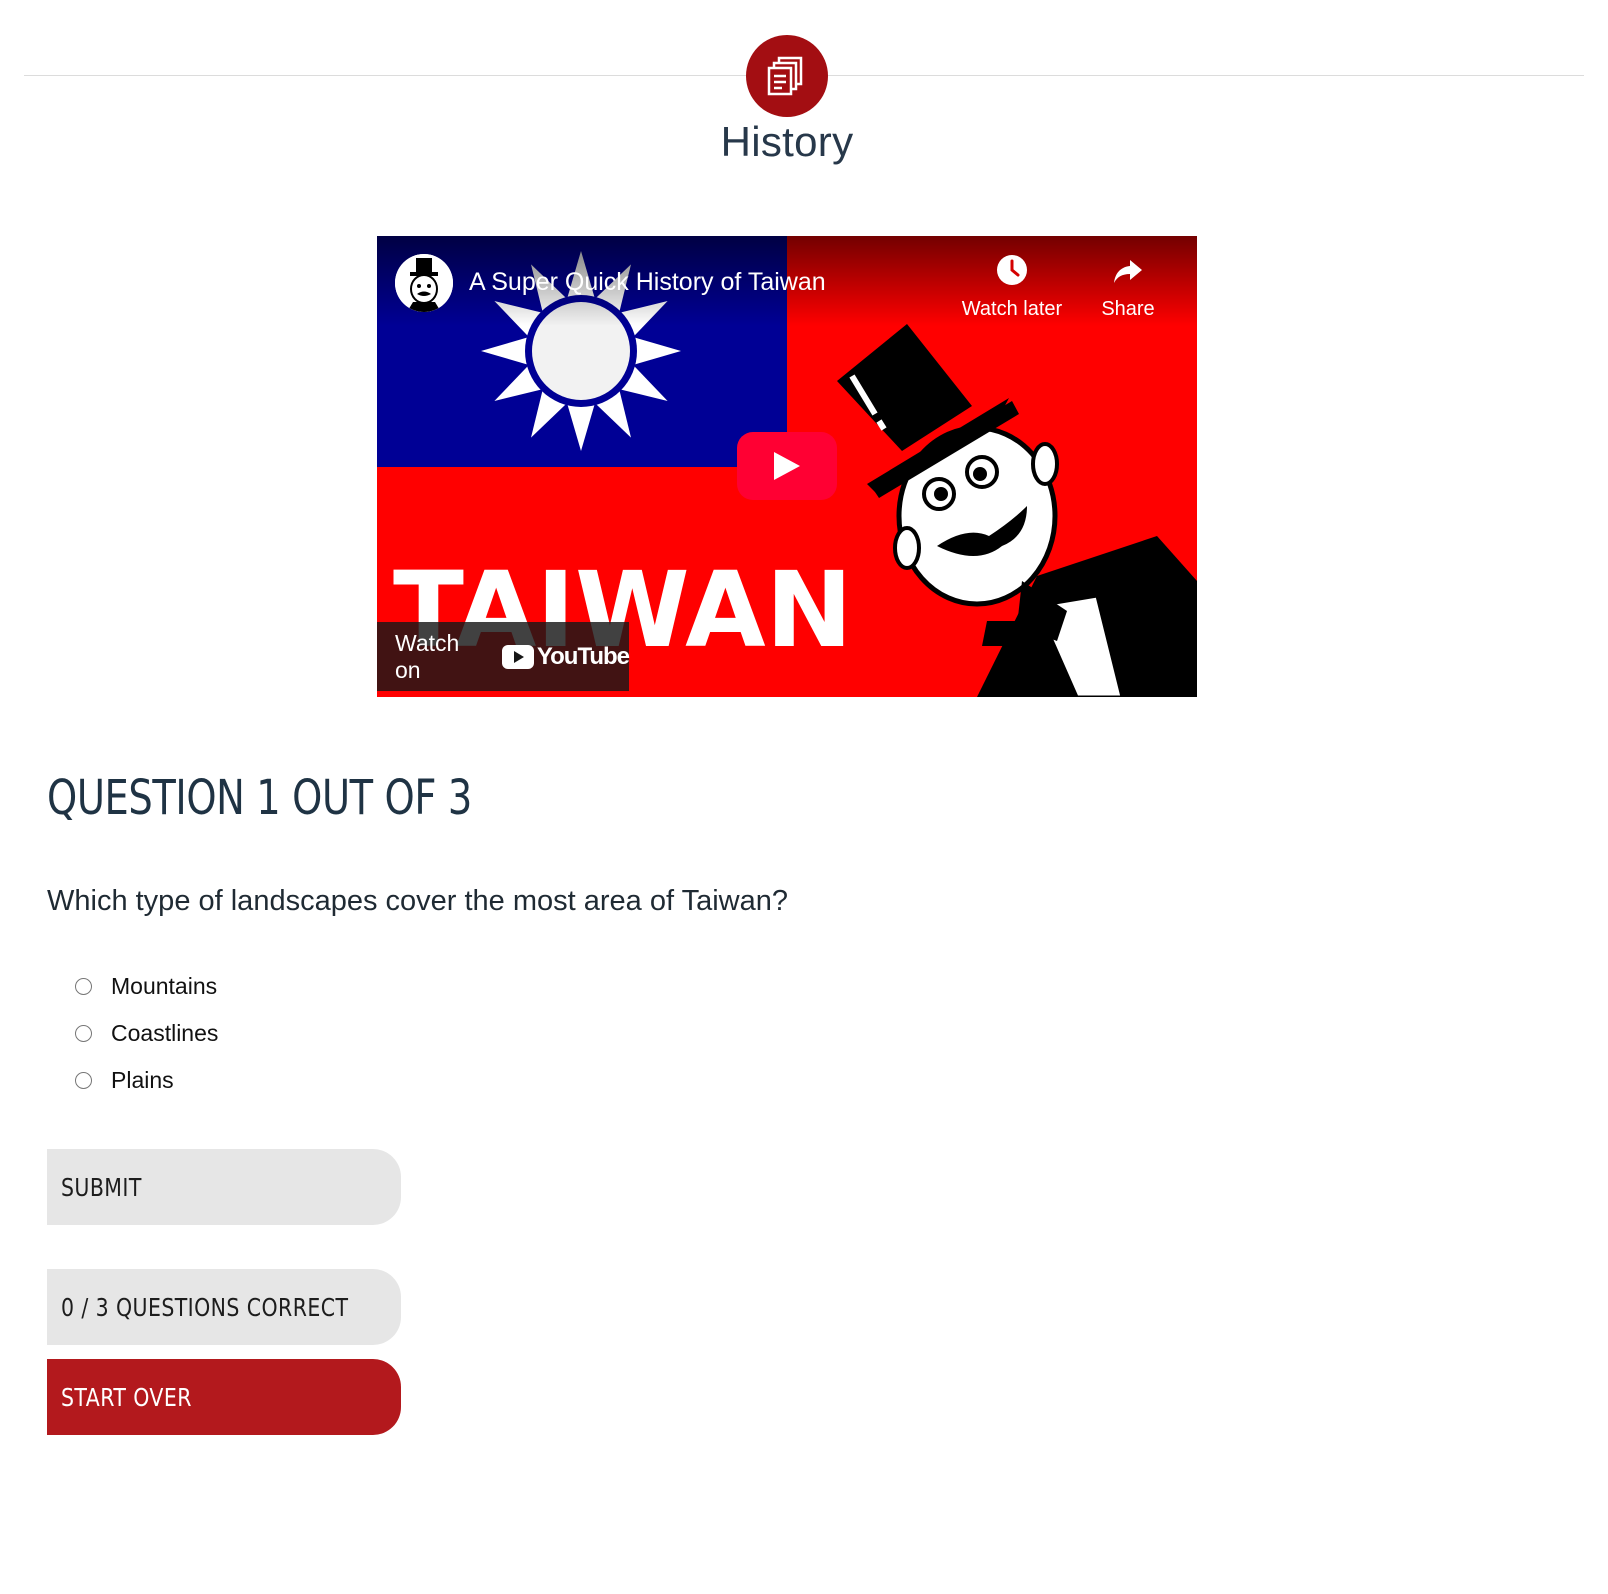  Describe the element at coordinates (787, 141) in the screenshot. I see `page-title: History` at that location.